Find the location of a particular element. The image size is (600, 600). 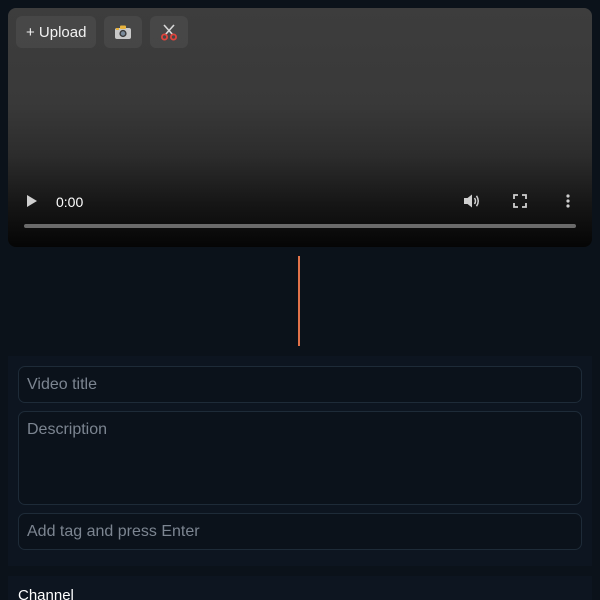

trim-button is located at coordinates (169, 32).